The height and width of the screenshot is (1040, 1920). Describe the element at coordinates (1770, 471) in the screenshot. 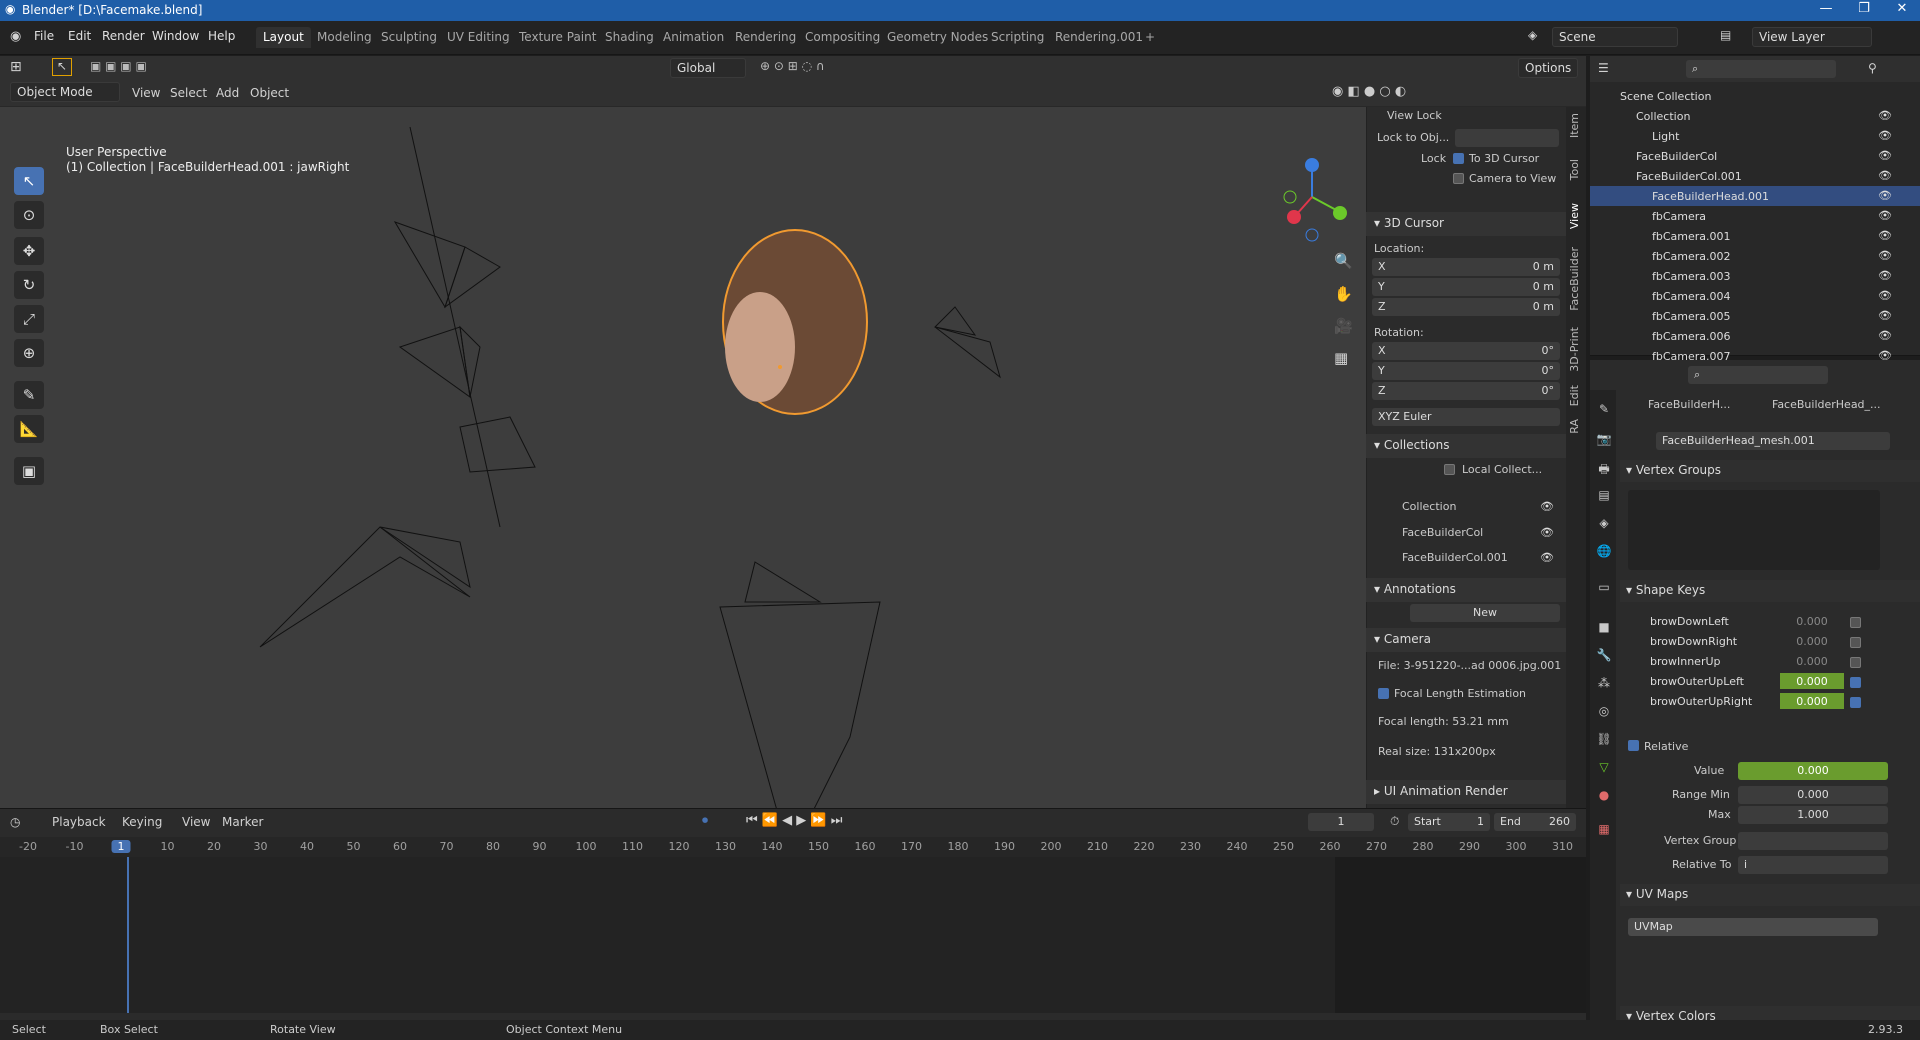

I see `vertex-groups-header: ▾ Vertex Groups` at that location.